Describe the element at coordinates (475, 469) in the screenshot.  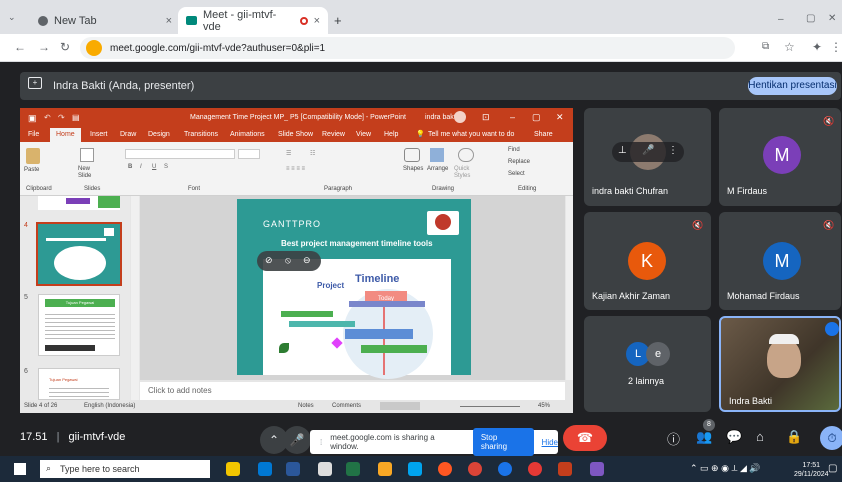
I see `chrome-icon` at that location.